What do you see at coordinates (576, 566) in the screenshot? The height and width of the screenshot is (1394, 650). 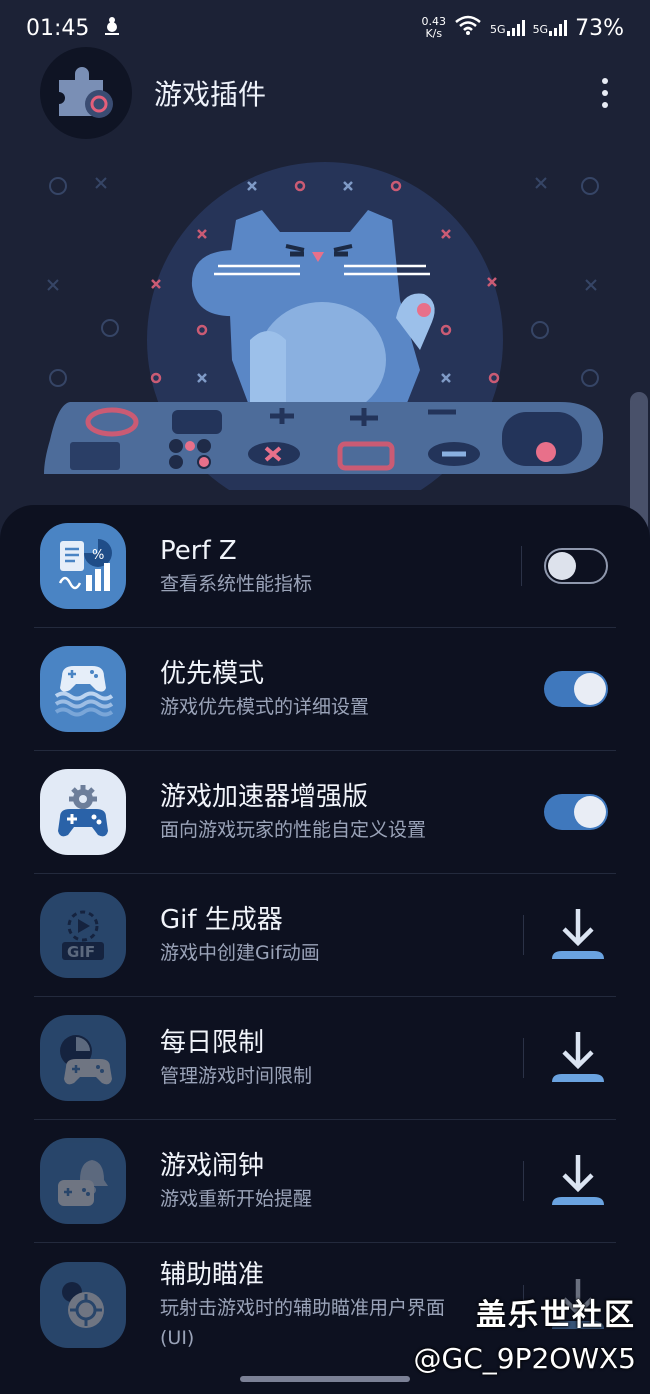 I see `perf-z-toggle` at bounding box center [576, 566].